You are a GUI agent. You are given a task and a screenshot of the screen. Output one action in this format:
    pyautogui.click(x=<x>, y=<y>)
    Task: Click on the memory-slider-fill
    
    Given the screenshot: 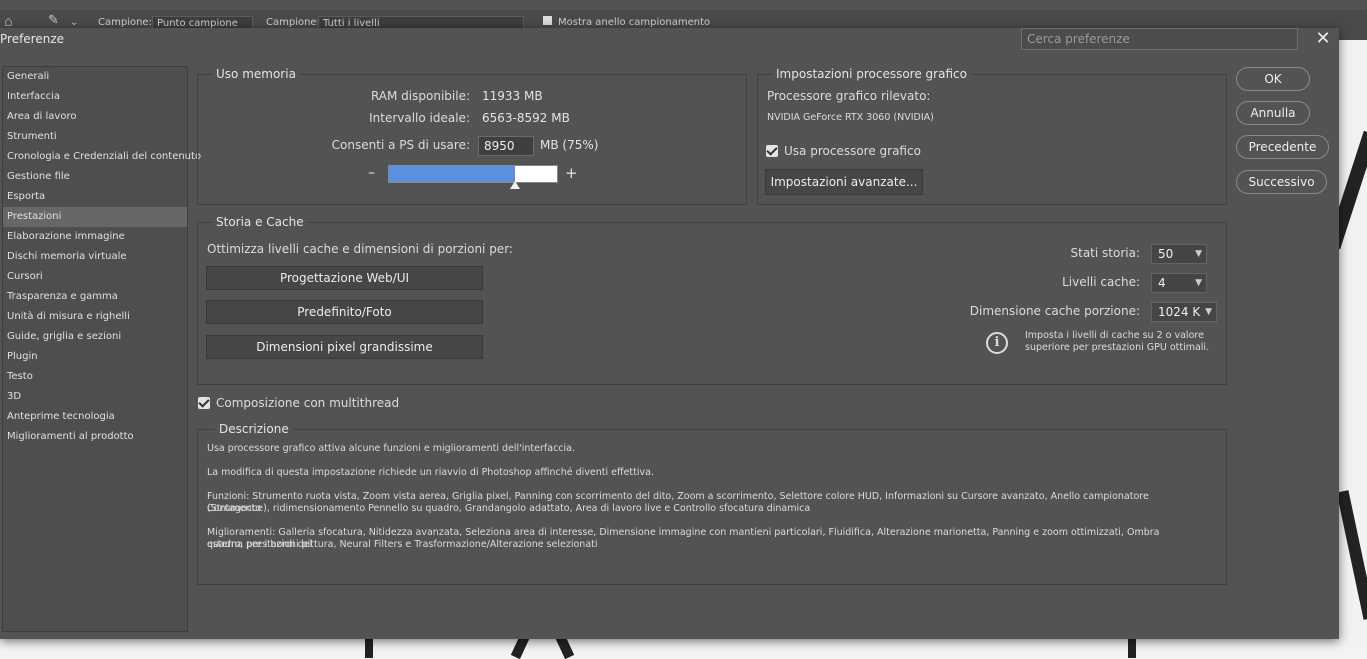 What is the action you would take?
    pyautogui.click(x=452, y=174)
    